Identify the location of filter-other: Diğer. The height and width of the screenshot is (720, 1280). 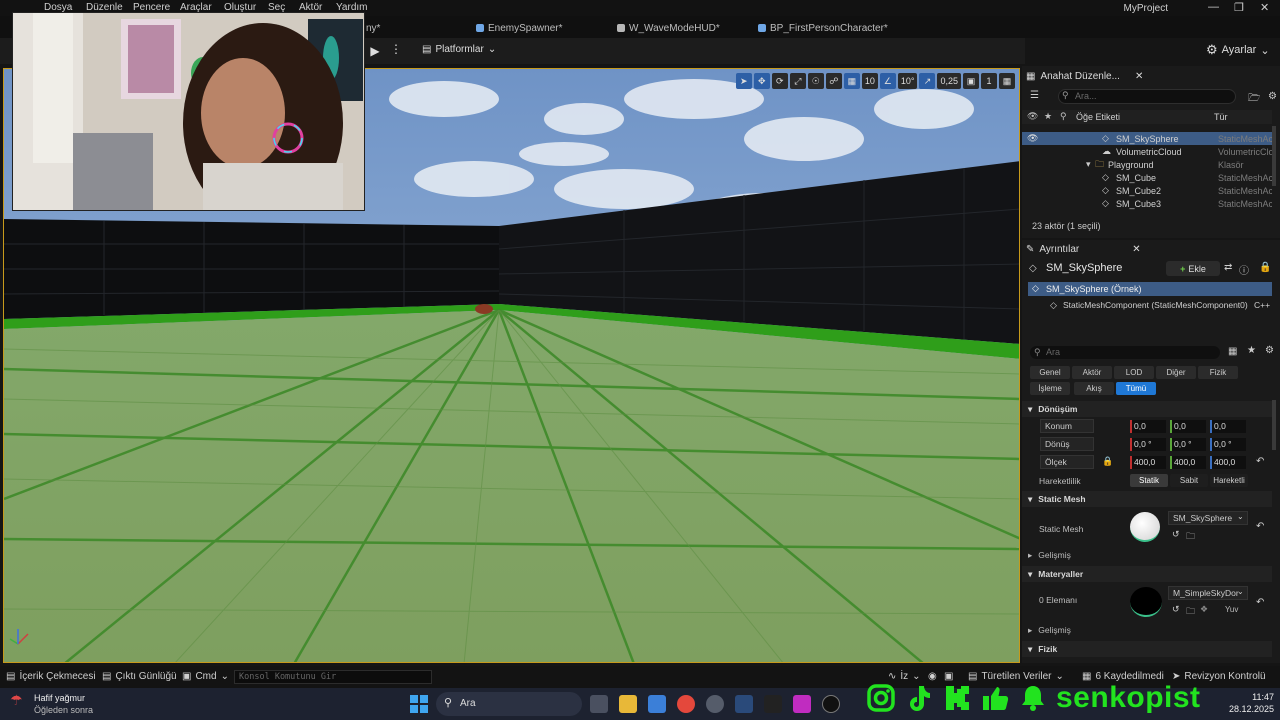
(1176, 372).